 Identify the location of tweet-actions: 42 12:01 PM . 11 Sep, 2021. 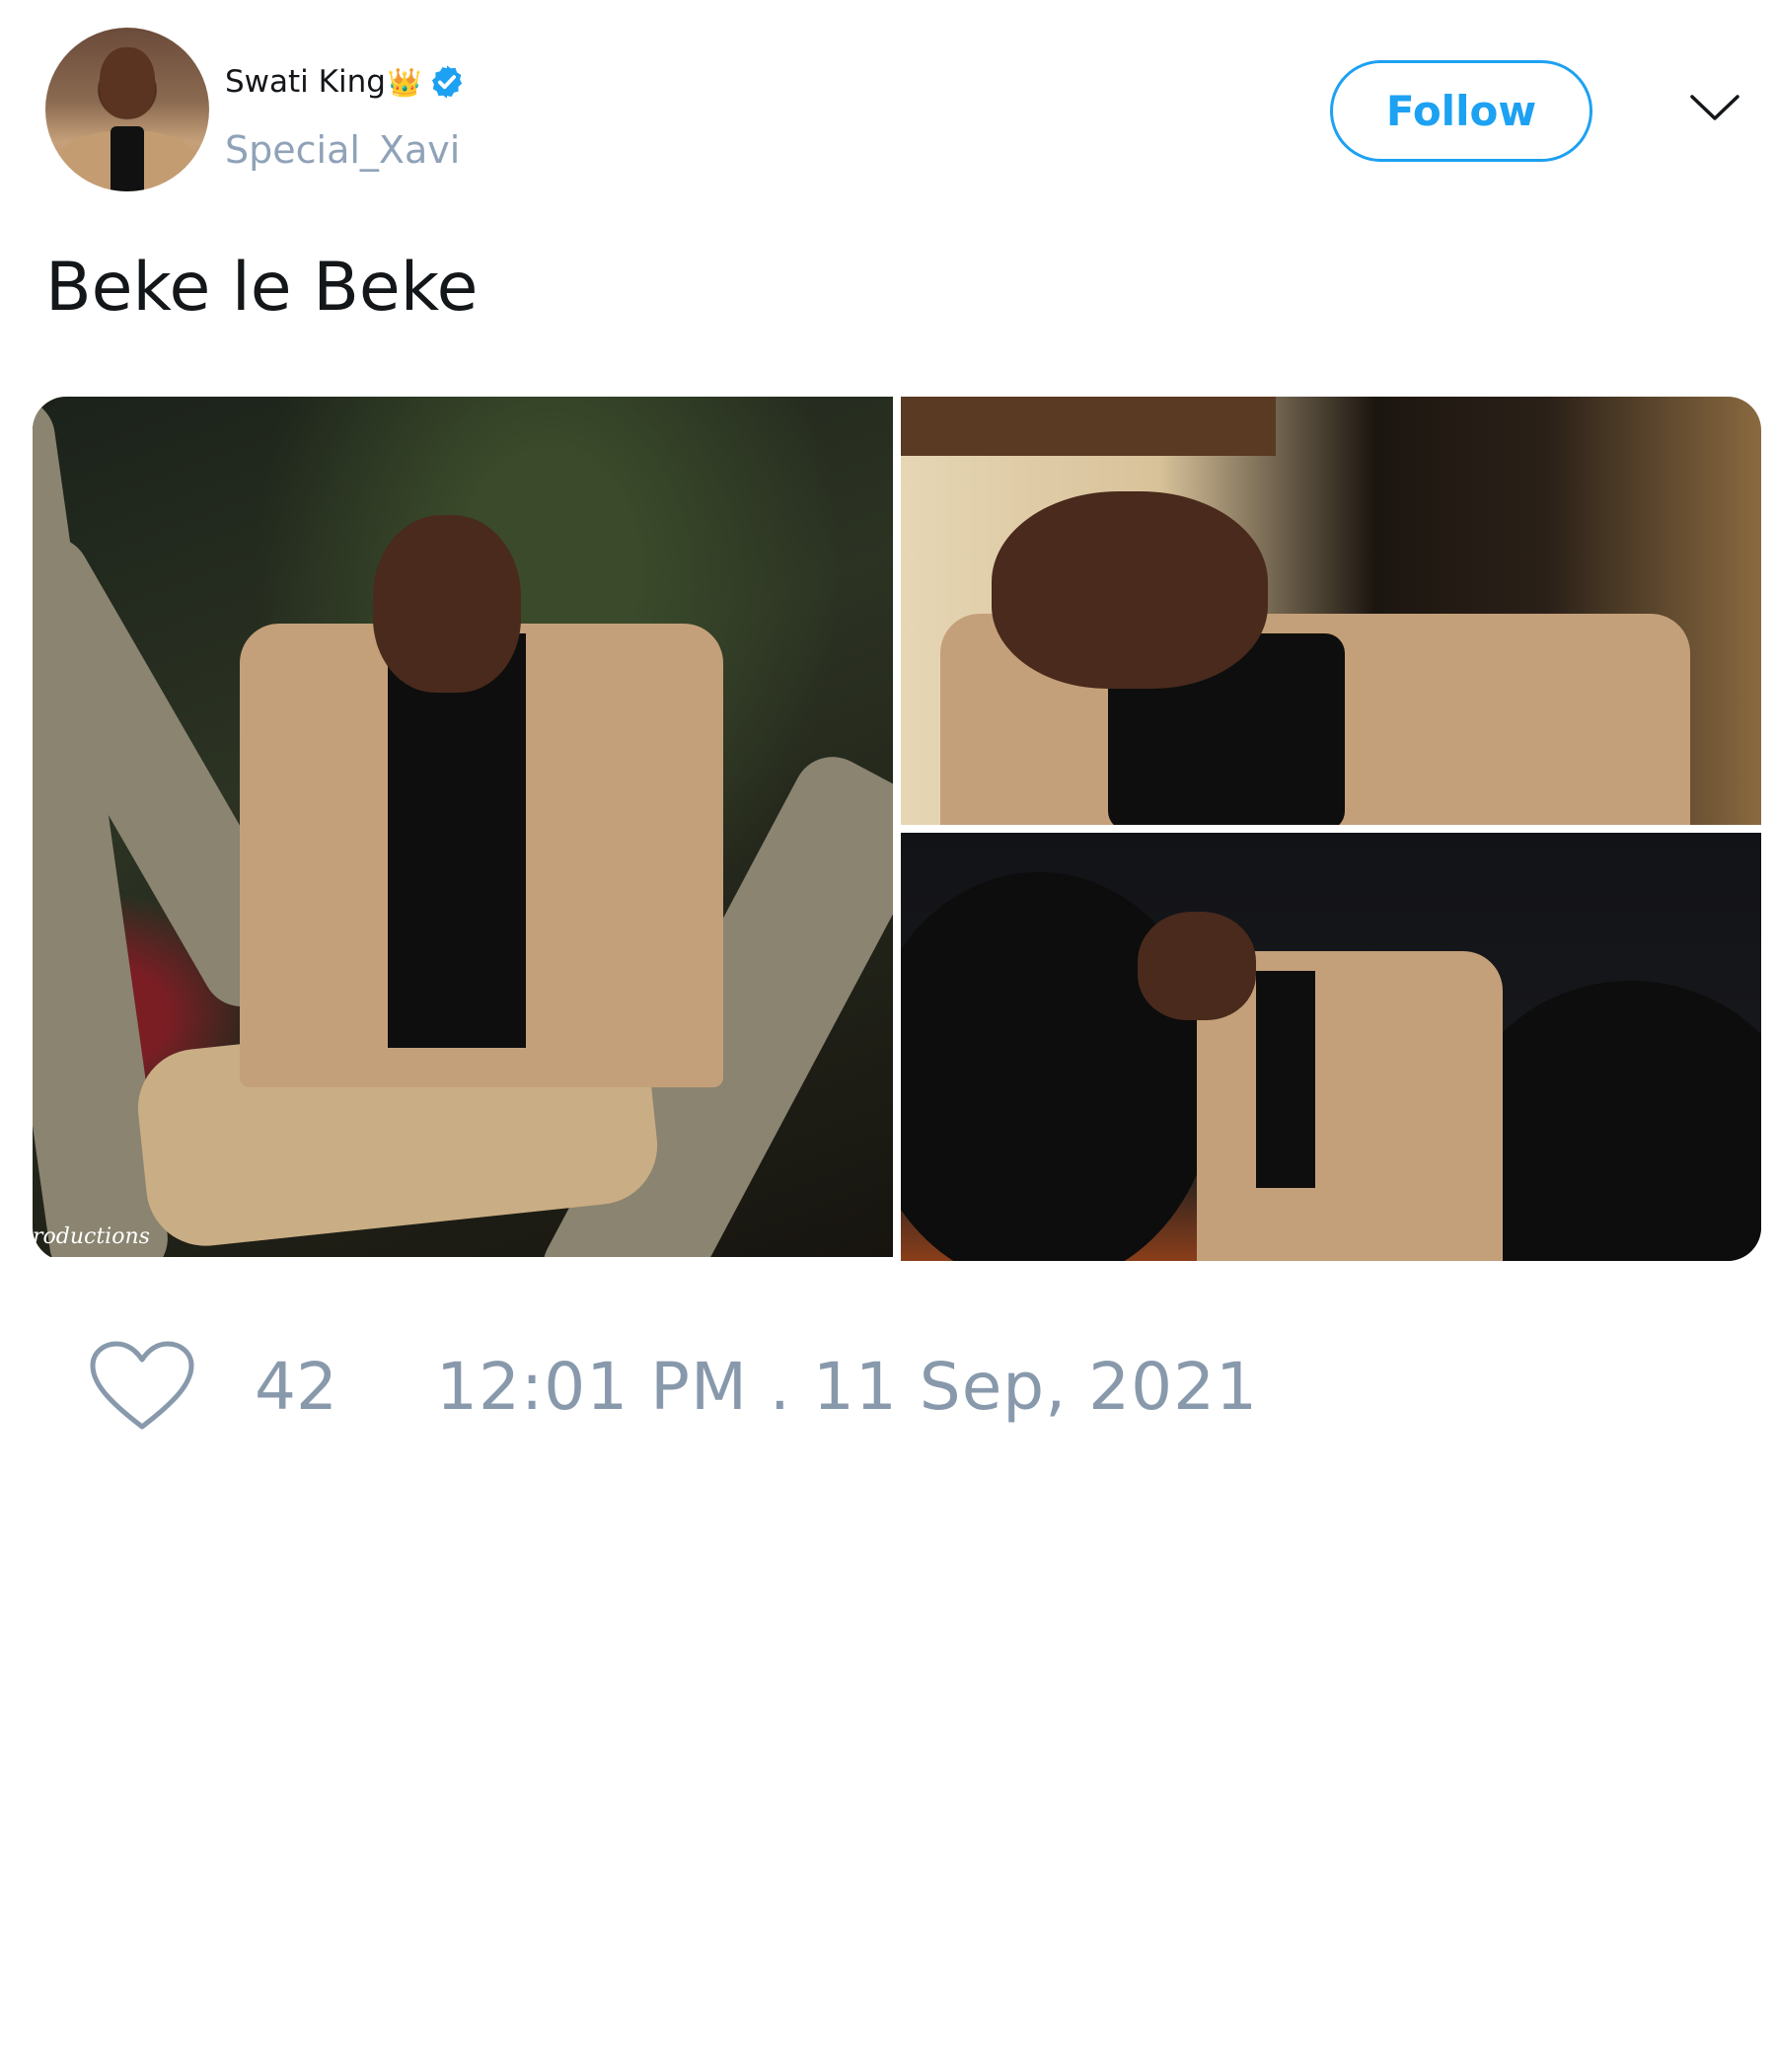
(673, 1387).